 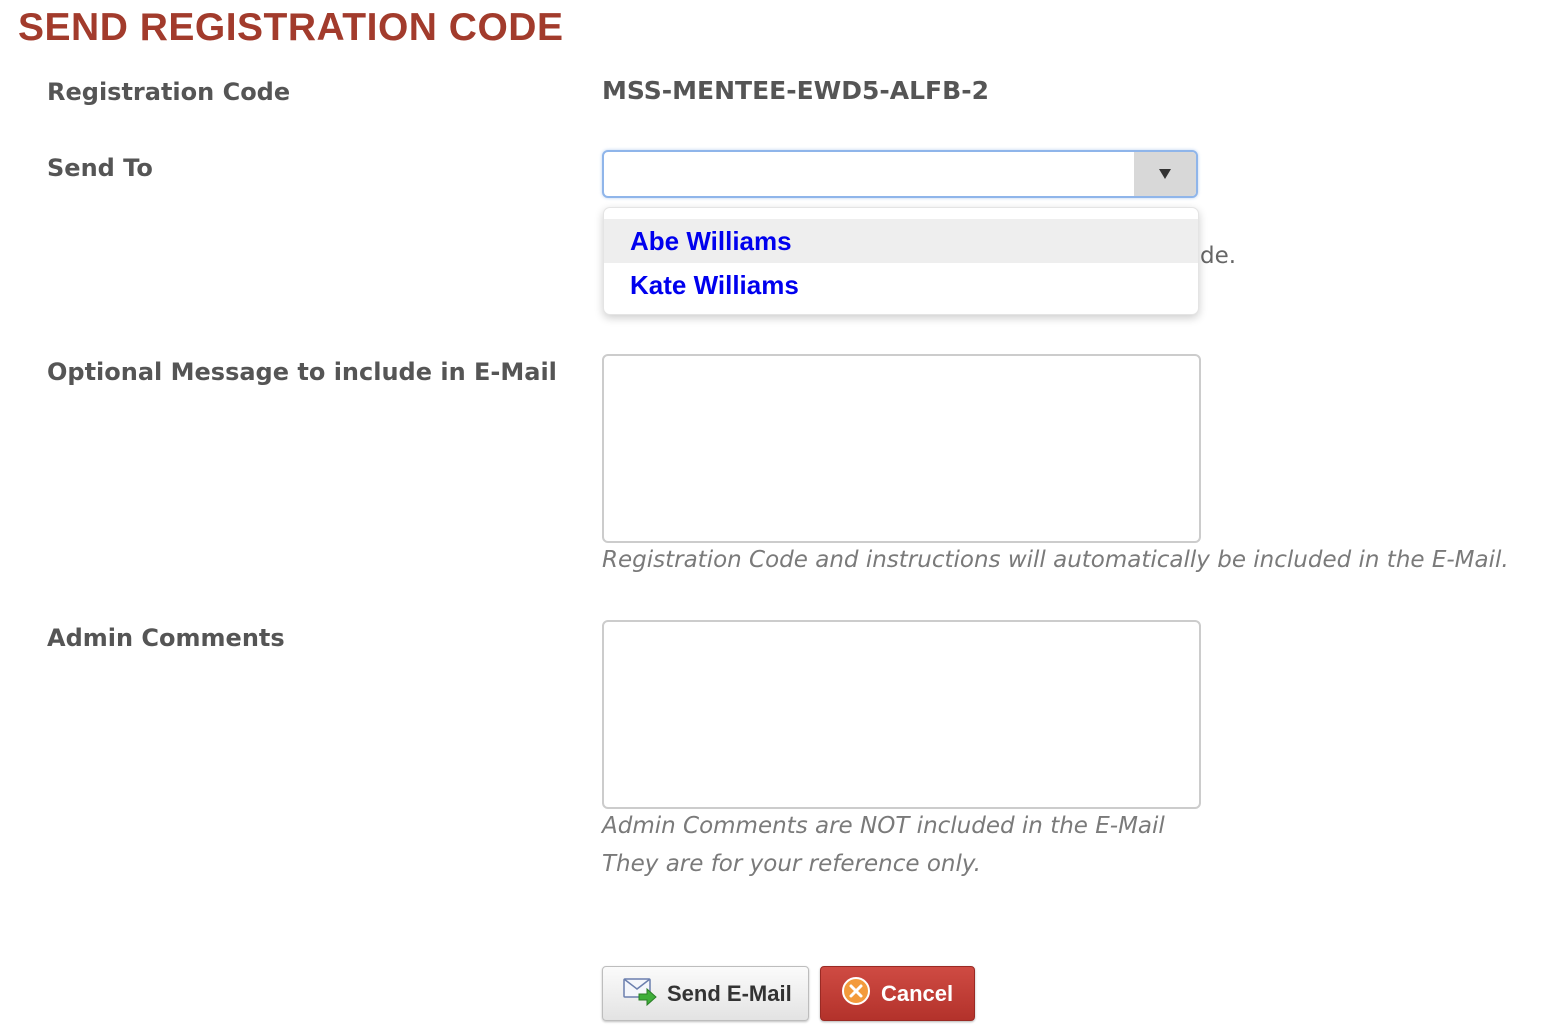 I want to click on dropdown-option-kate-williams: Kate Williams, so click(x=901, y=285).